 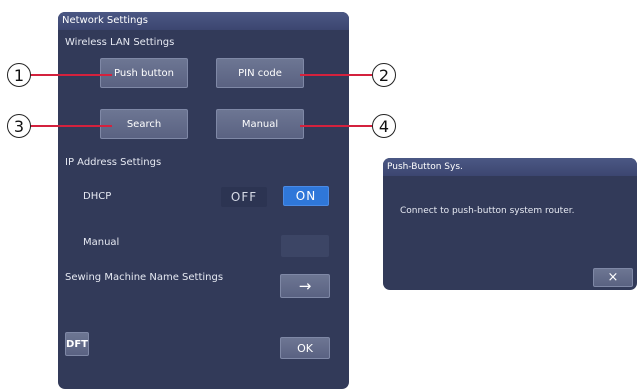 I want to click on dft-button: DFT, so click(x=77, y=344).